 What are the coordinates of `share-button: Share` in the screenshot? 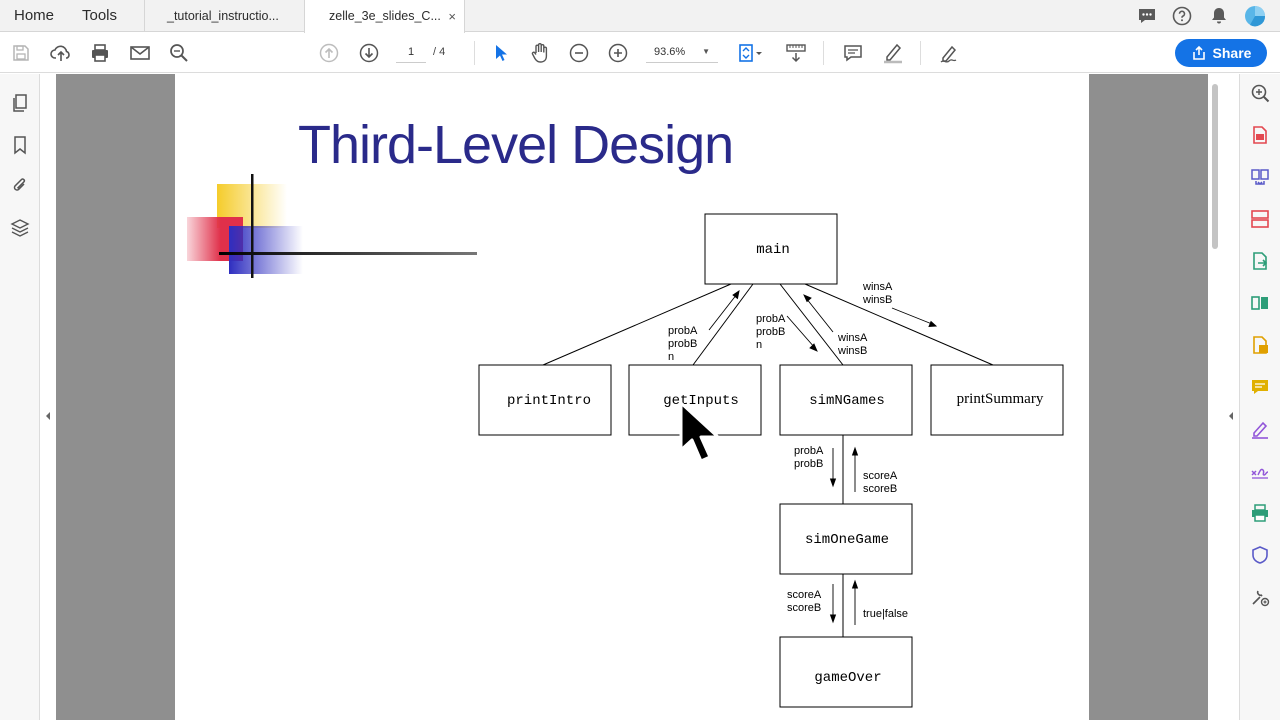 It's located at (1221, 53).